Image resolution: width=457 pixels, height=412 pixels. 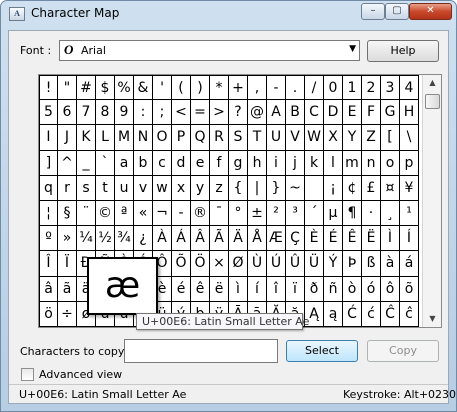 What do you see at coordinates (276, 289) in the screenshot?
I see `character-cell: î` at bounding box center [276, 289].